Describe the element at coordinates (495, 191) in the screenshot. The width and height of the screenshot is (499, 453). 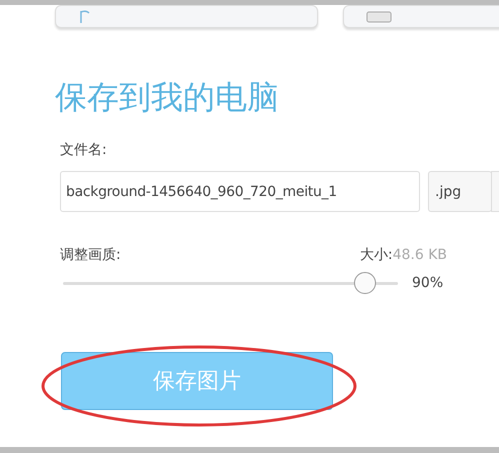
I see `dropdown-button` at that location.